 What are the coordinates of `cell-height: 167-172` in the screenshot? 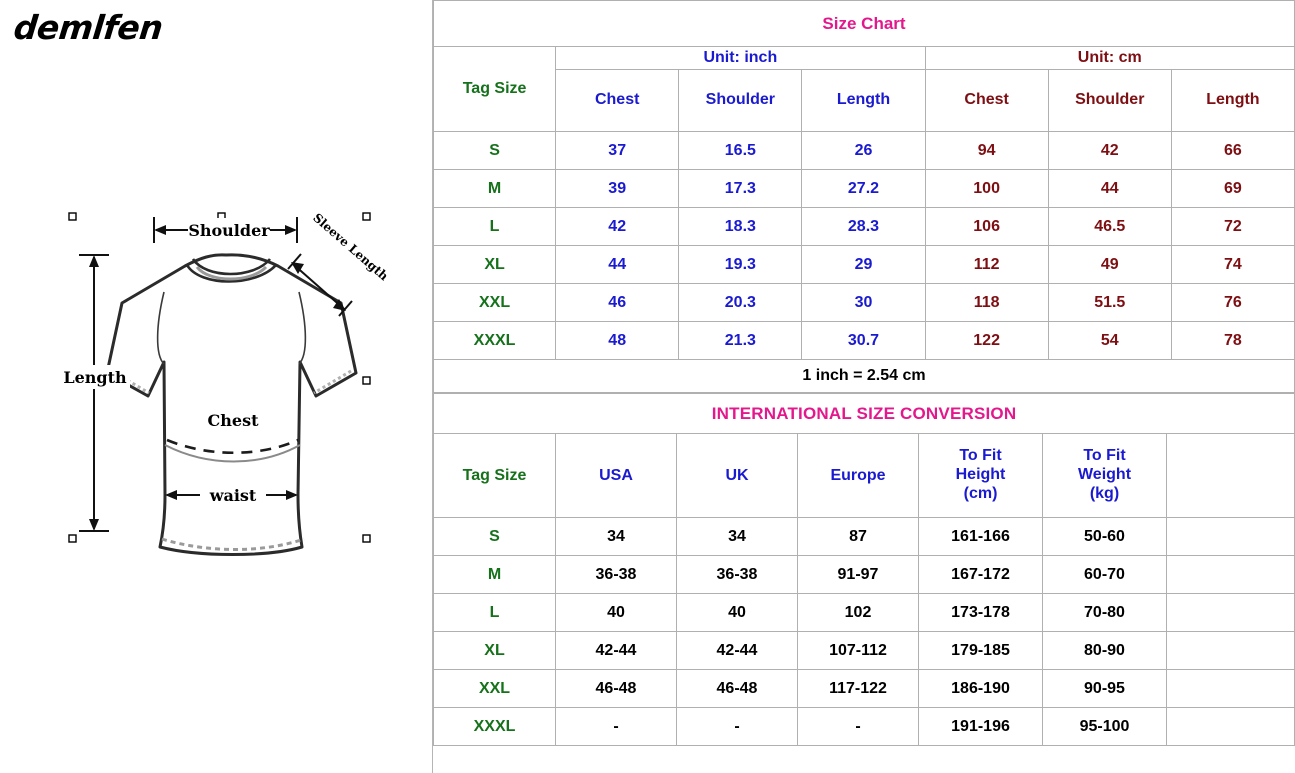 It's located at (980, 574).